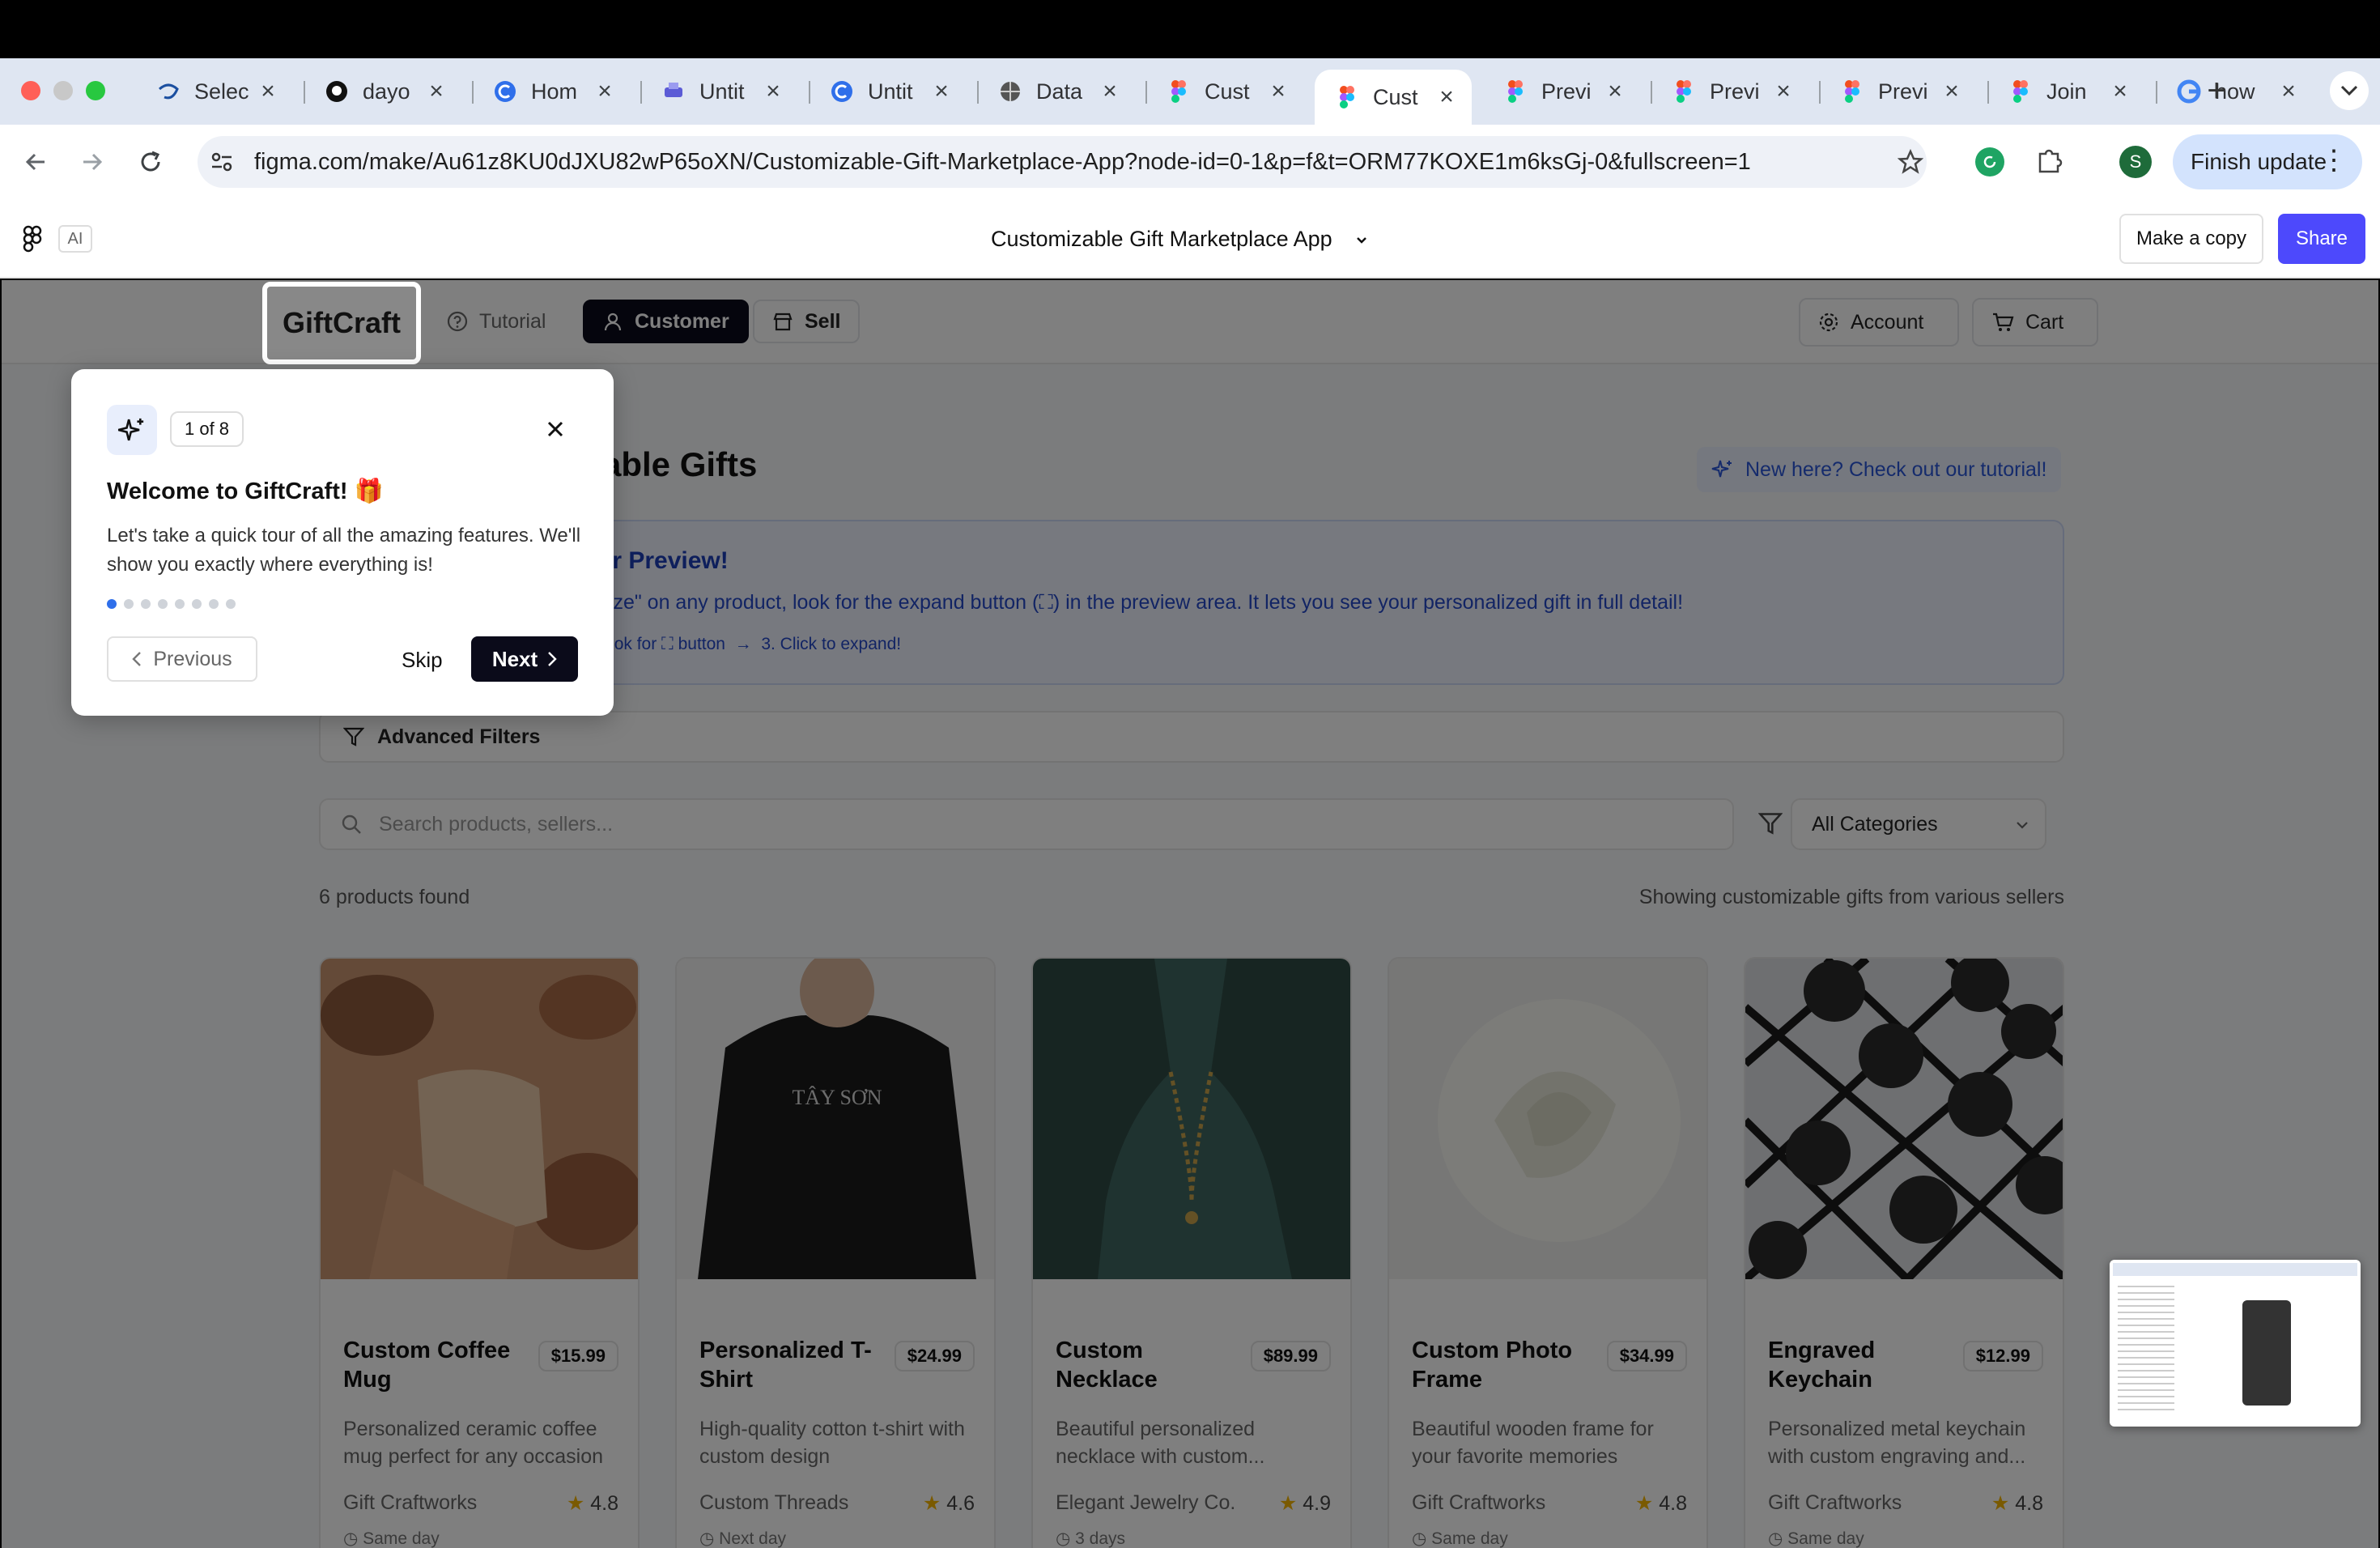 The height and width of the screenshot is (1548, 2380). I want to click on reload-icon, so click(150, 161).